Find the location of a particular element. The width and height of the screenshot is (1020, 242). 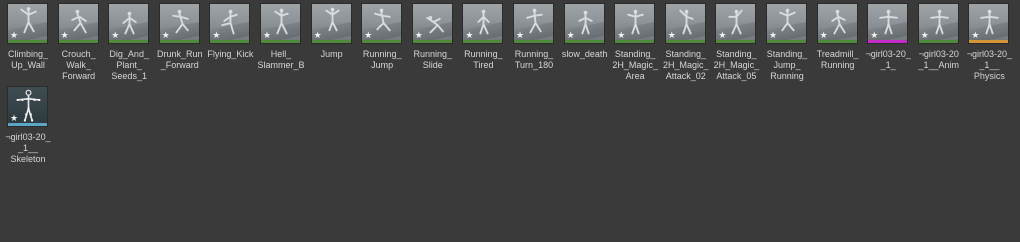

skeleton-icon is located at coordinates (28, 105).